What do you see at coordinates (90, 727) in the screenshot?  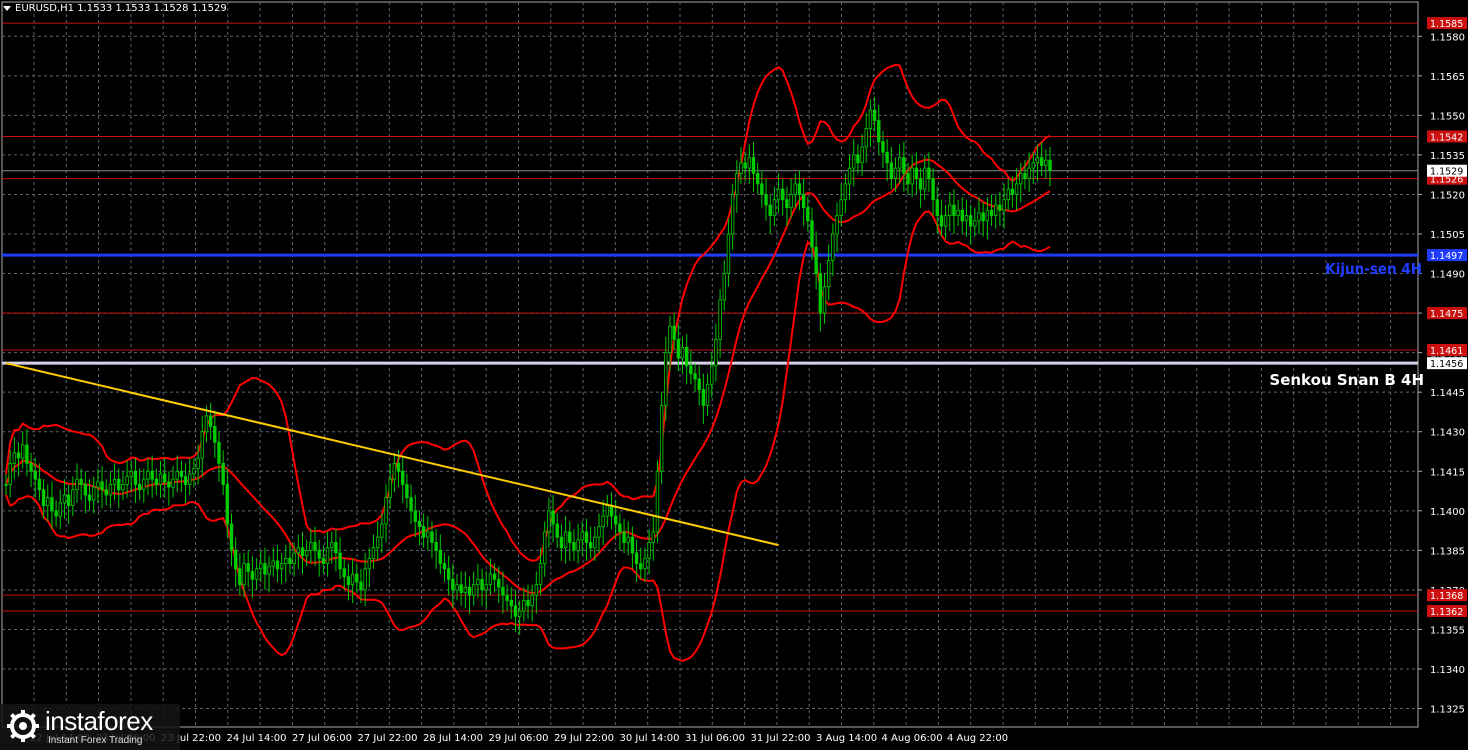 I see `instaforex-watermark: instaforex Instant Forex Trading` at bounding box center [90, 727].